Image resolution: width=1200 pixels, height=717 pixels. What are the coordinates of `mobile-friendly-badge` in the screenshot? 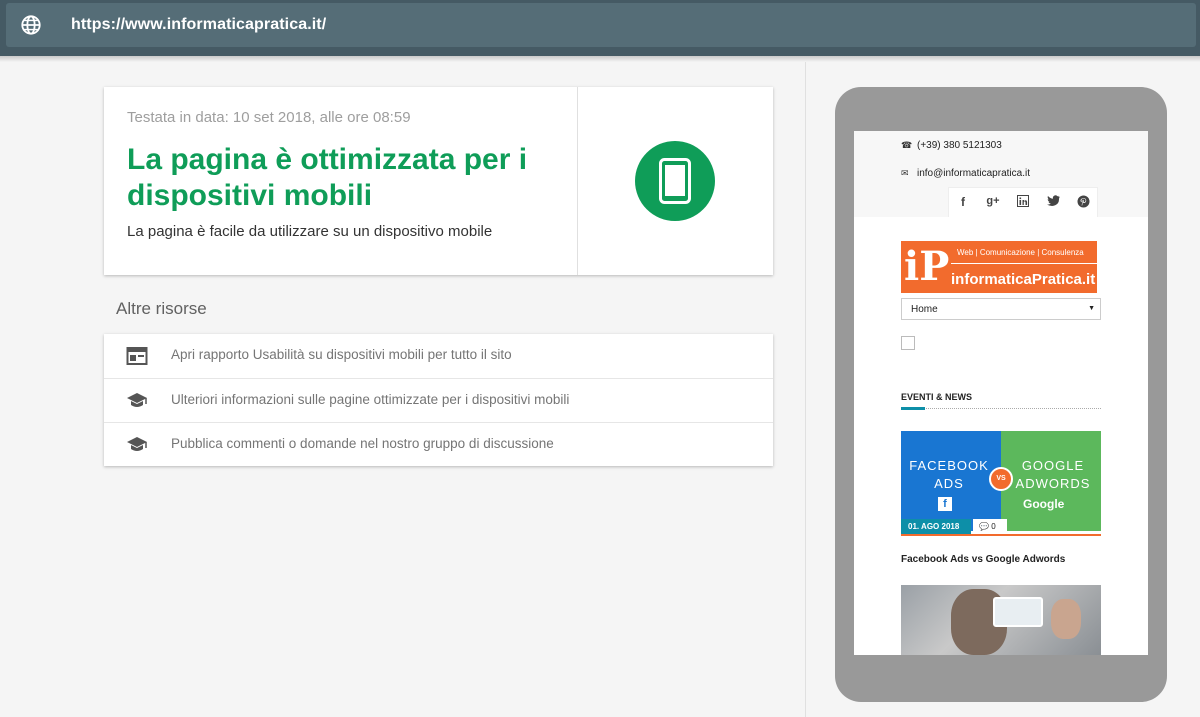 It's located at (675, 181).